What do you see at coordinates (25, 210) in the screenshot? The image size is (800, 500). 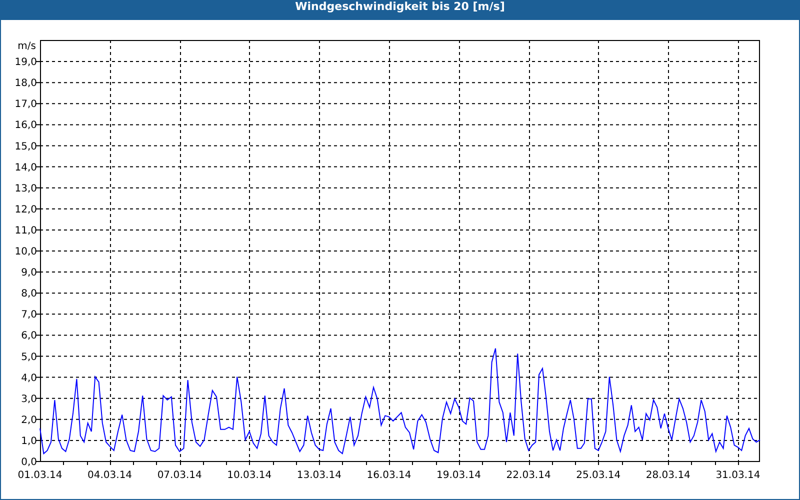 I see `y-tick-label: 12,0` at bounding box center [25, 210].